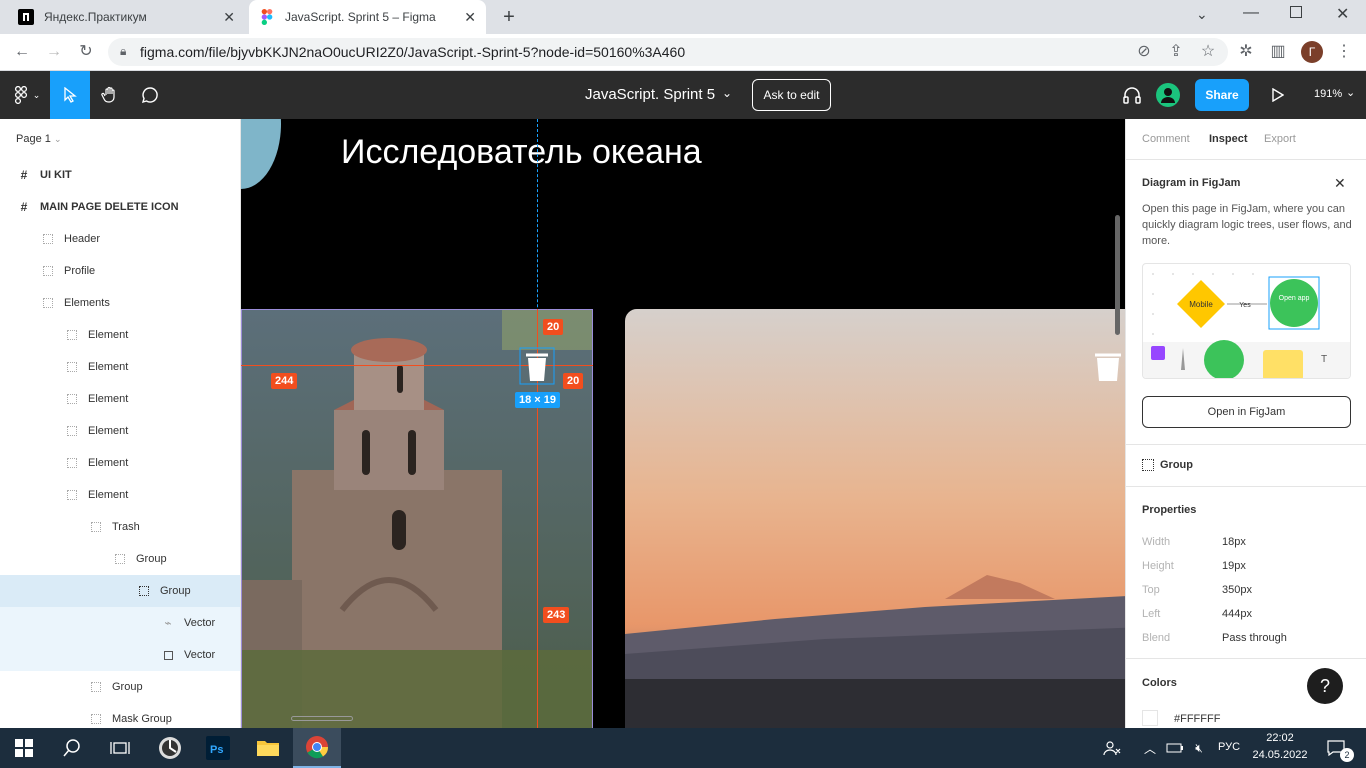  Describe the element at coordinates (1234, 566) in the screenshot. I see `property-value: 19px` at that location.